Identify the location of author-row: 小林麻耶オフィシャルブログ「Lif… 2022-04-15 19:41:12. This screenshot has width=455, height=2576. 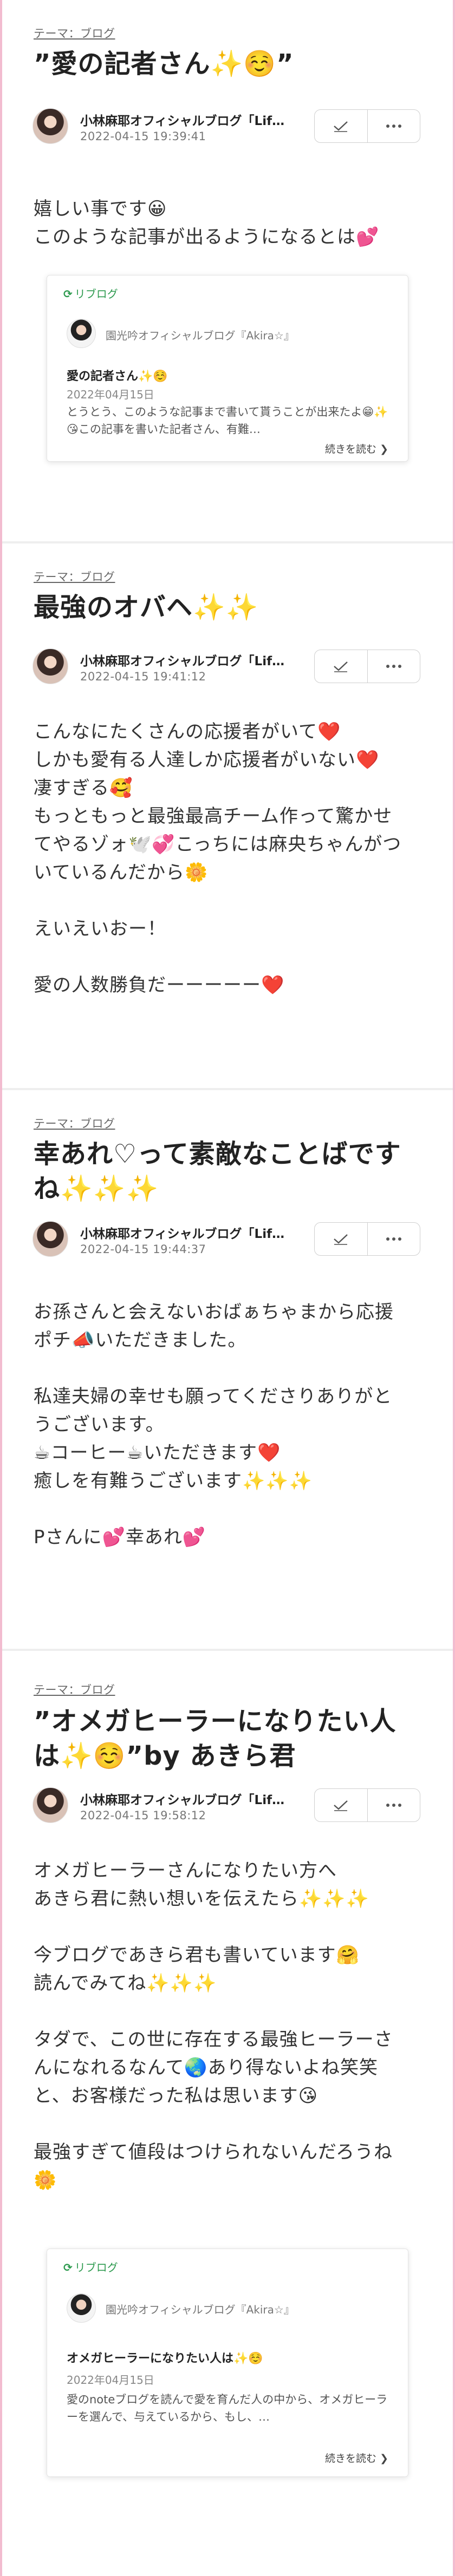
(226, 667).